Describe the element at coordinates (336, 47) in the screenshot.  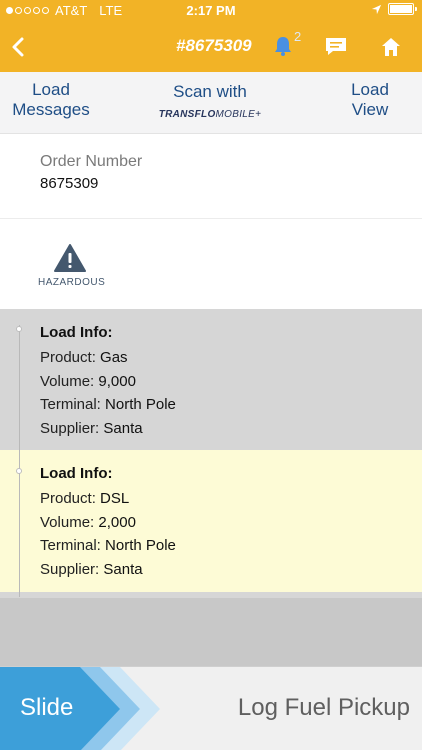
I see `chat-icon` at that location.